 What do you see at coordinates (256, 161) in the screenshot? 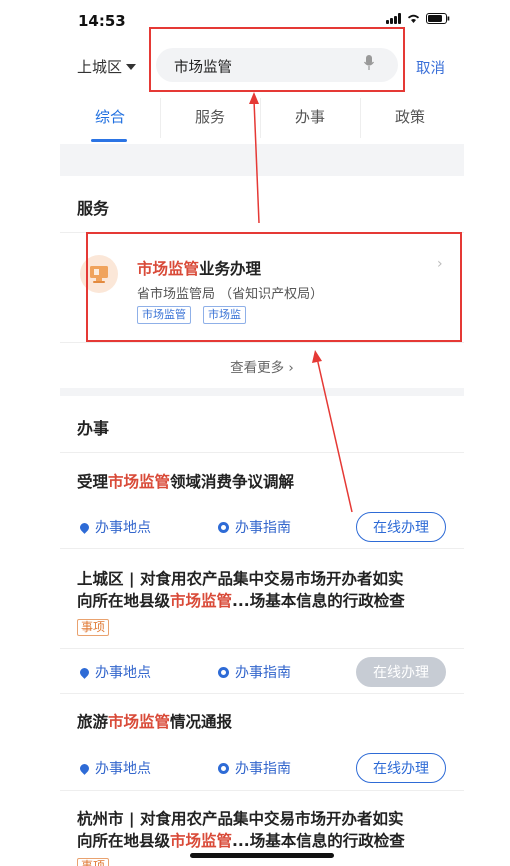
I see `annotation-arrow-search` at bounding box center [256, 161].